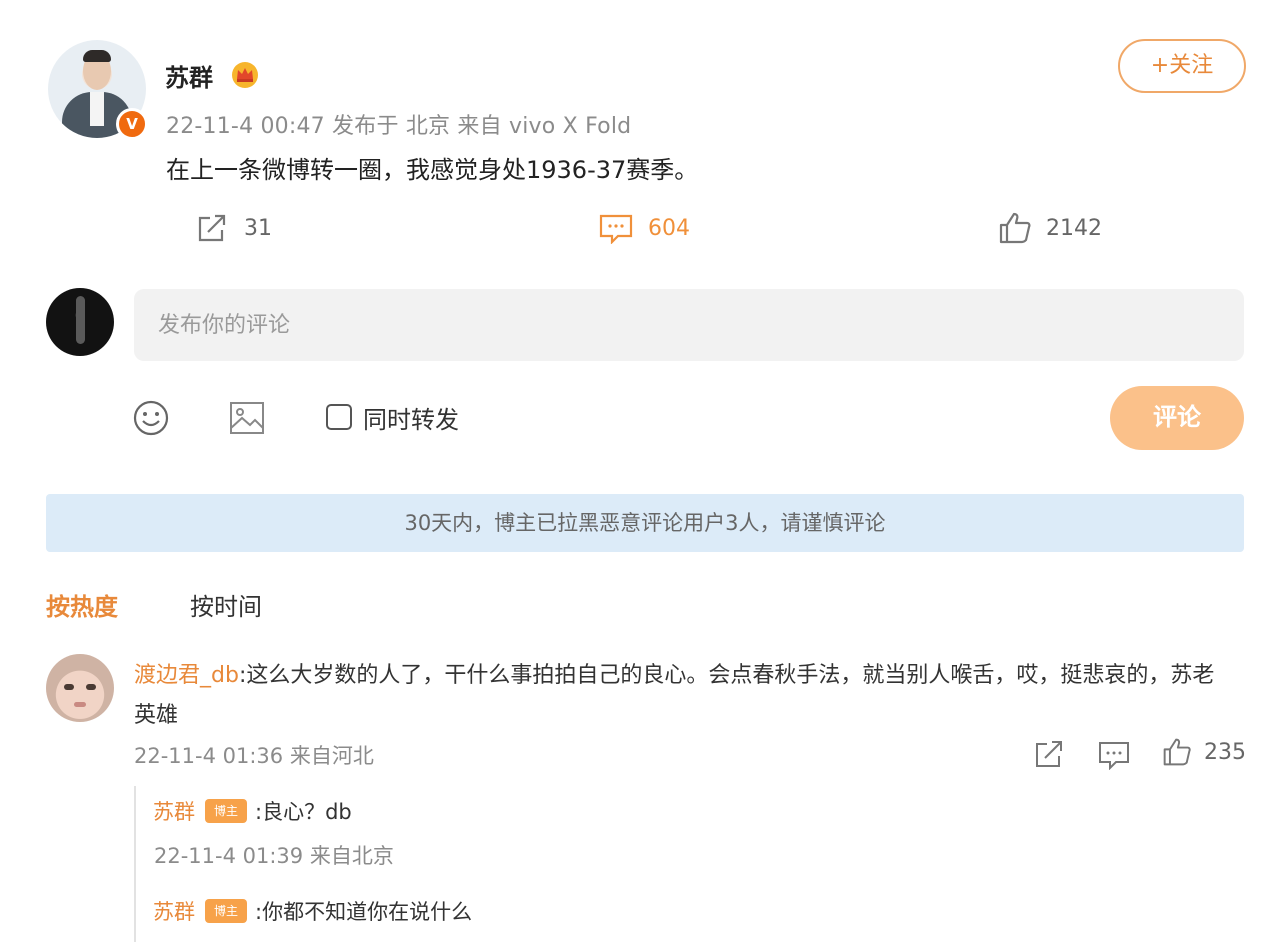 The height and width of the screenshot is (942, 1272). I want to click on reply-text: :良心？db, so click(303, 812).